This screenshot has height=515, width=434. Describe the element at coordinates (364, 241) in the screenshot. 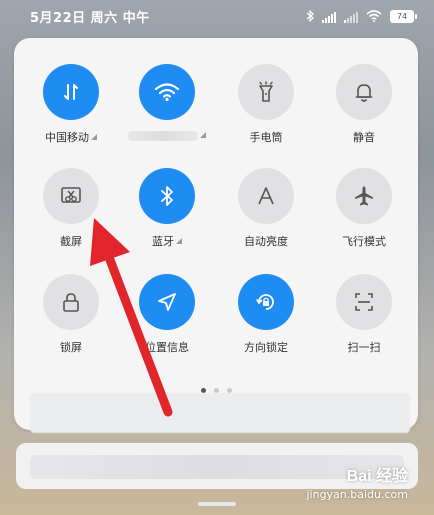

I see `tile-airplane-label: 飞行模式` at that location.